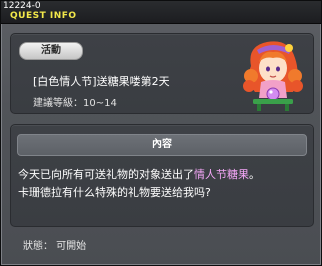  What do you see at coordinates (221, 174) in the screenshot?
I see `highlight-item-name: 情人节糖果` at bounding box center [221, 174].